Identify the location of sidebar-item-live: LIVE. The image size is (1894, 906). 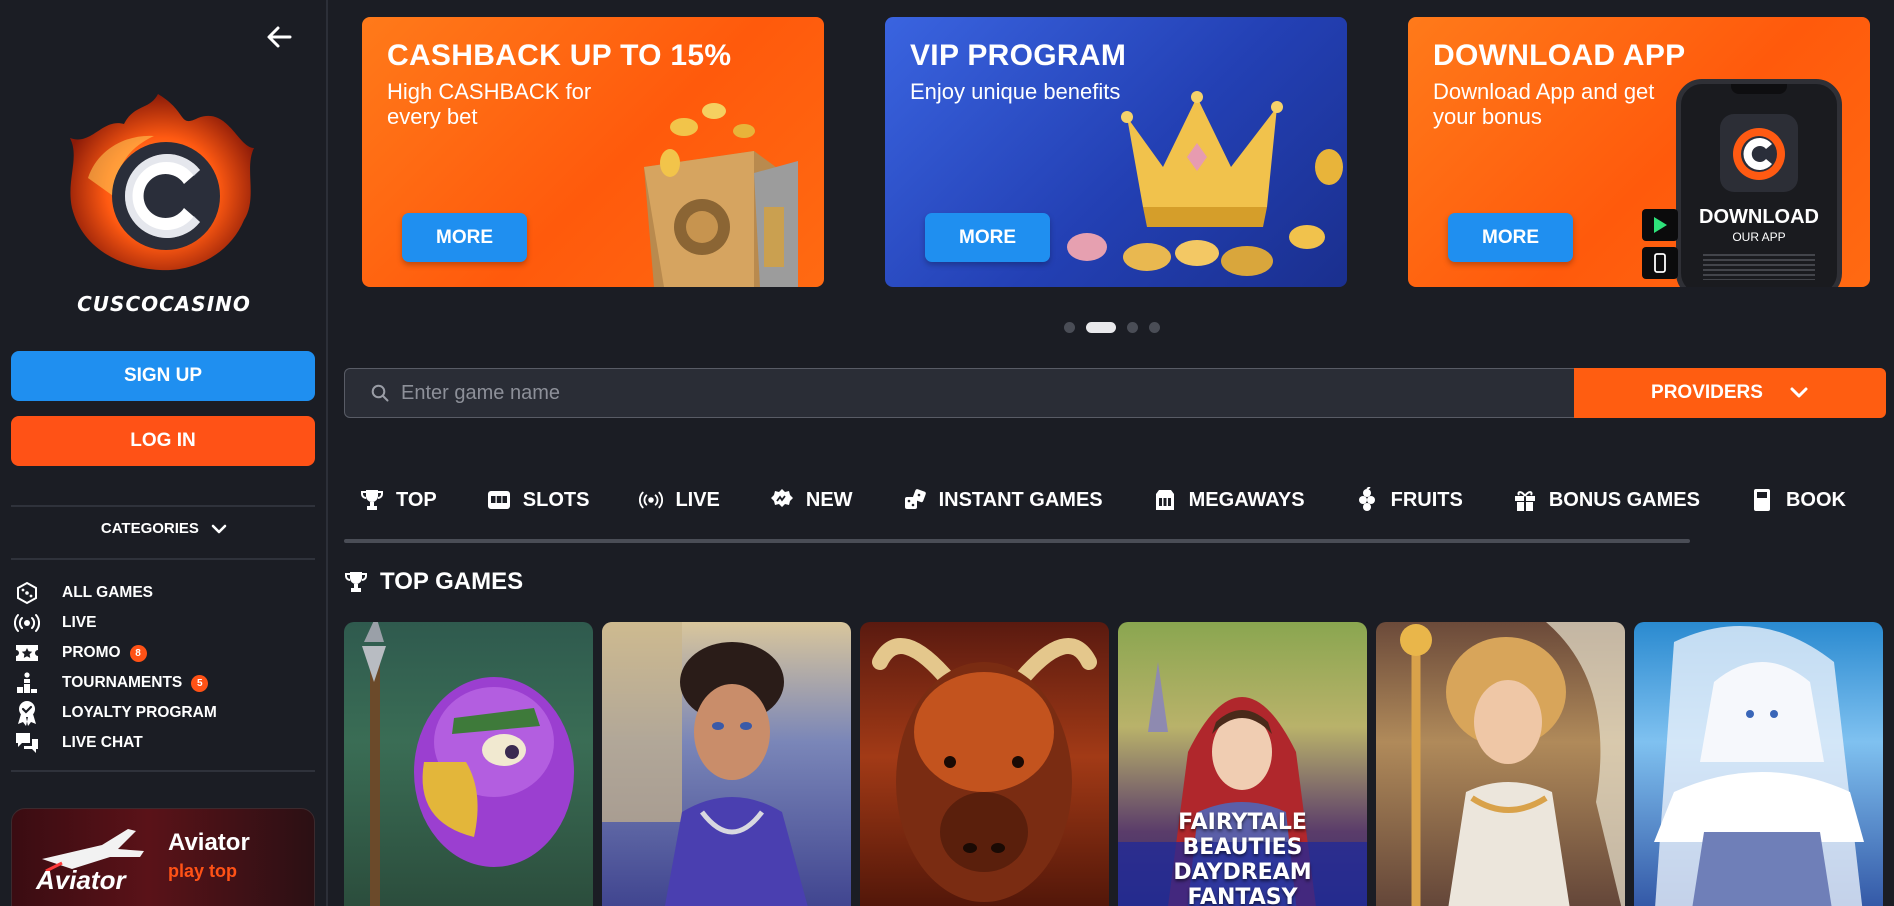
(164, 623).